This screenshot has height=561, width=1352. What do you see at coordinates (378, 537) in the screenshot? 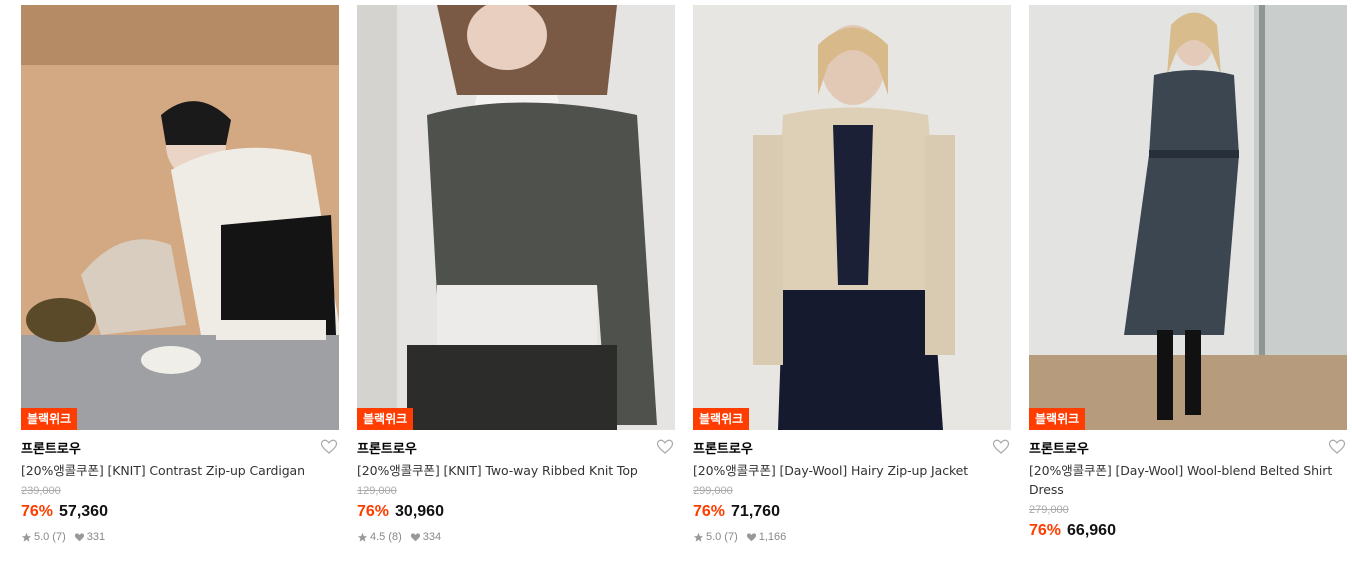
I see `rating-value: 4.5` at bounding box center [378, 537].